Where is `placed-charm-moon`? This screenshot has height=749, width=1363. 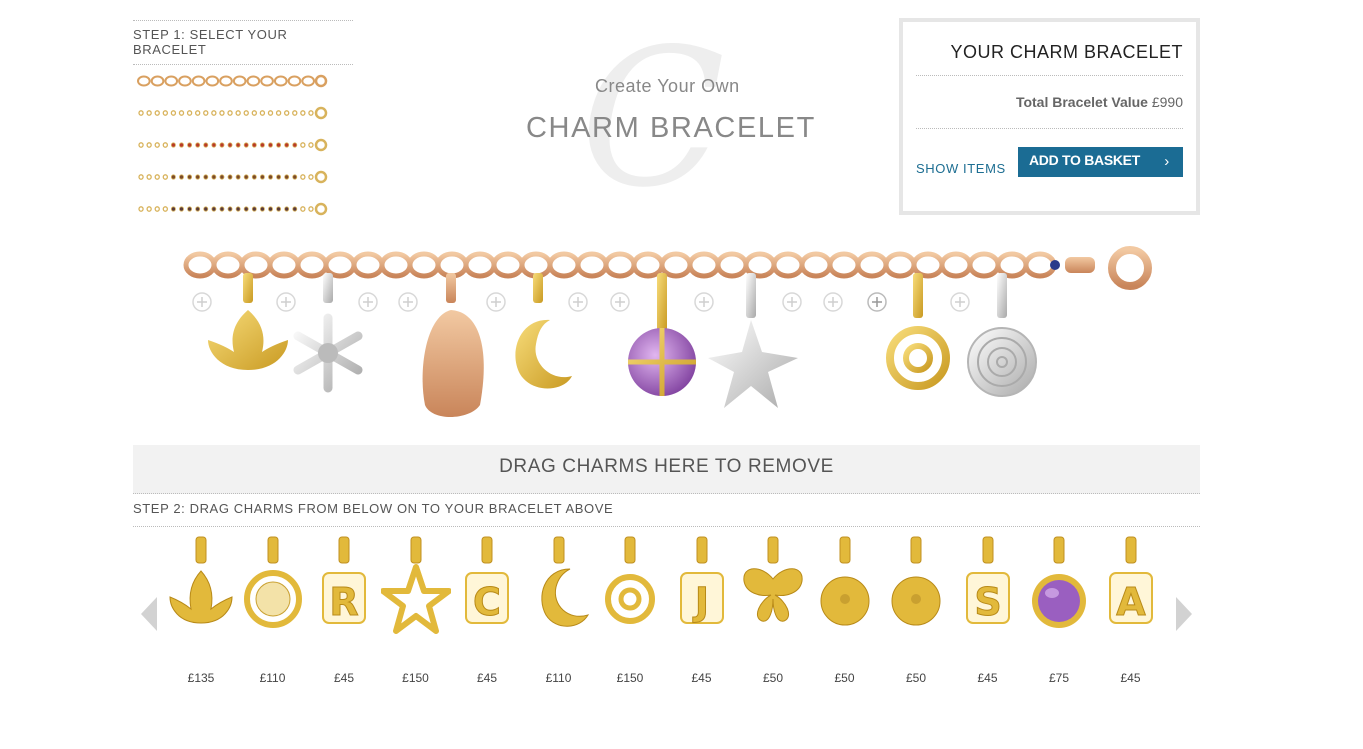
placed-charm-moon is located at coordinates (543, 331).